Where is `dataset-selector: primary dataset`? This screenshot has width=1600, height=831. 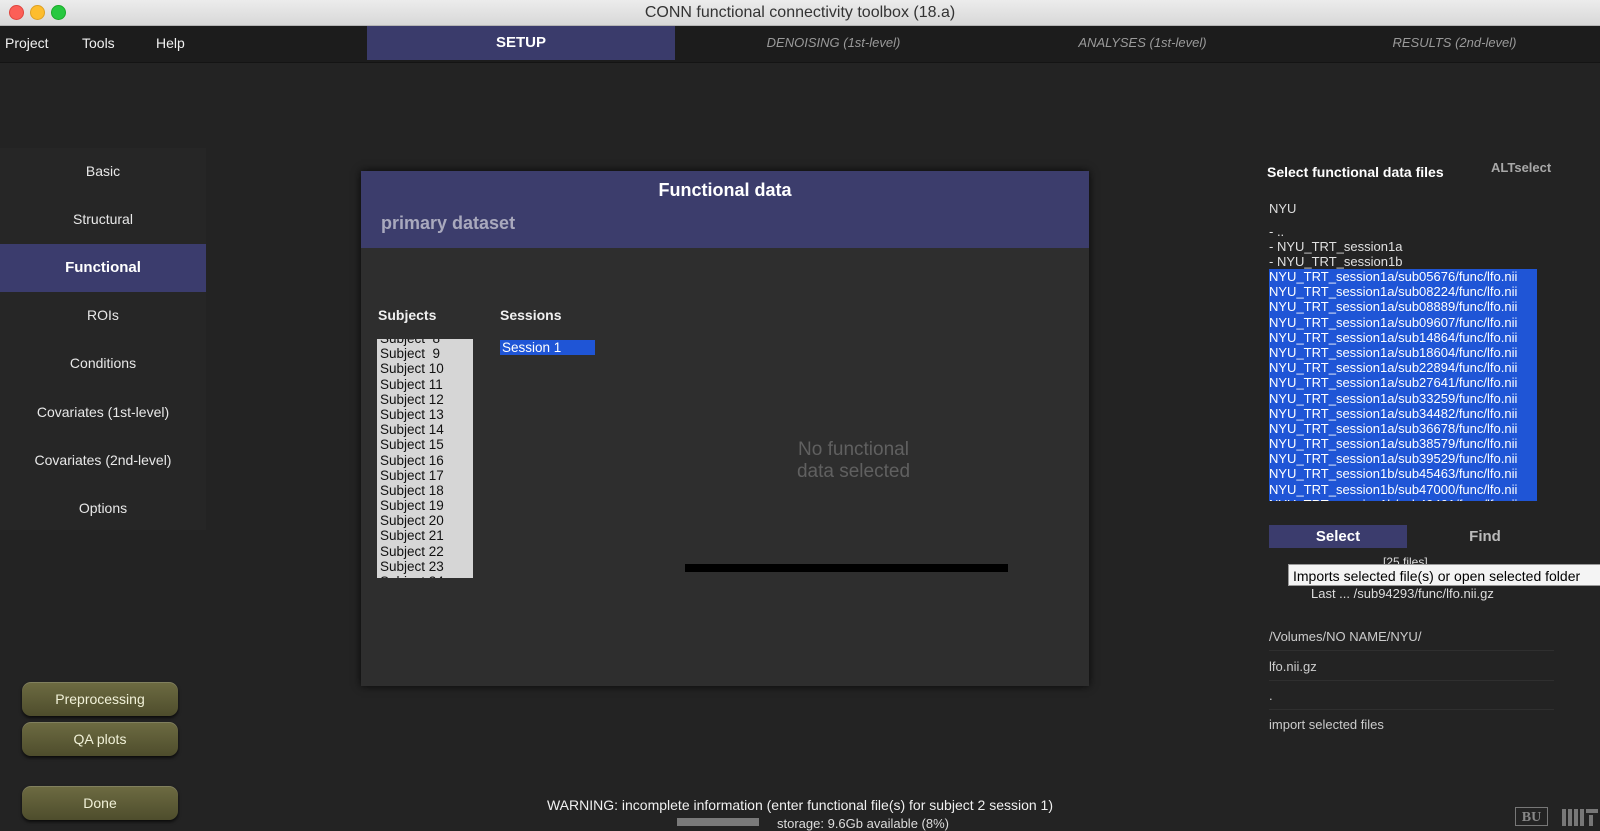 dataset-selector: primary dataset is located at coordinates (448, 223).